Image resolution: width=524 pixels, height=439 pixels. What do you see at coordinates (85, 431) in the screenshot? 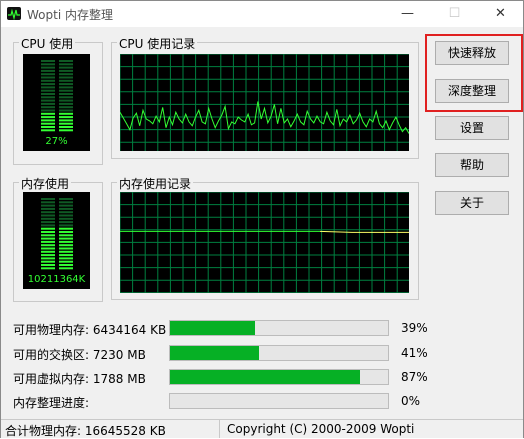
I see `total-memory-status: 合计物理内存: 16645528 KB` at bounding box center [85, 431].